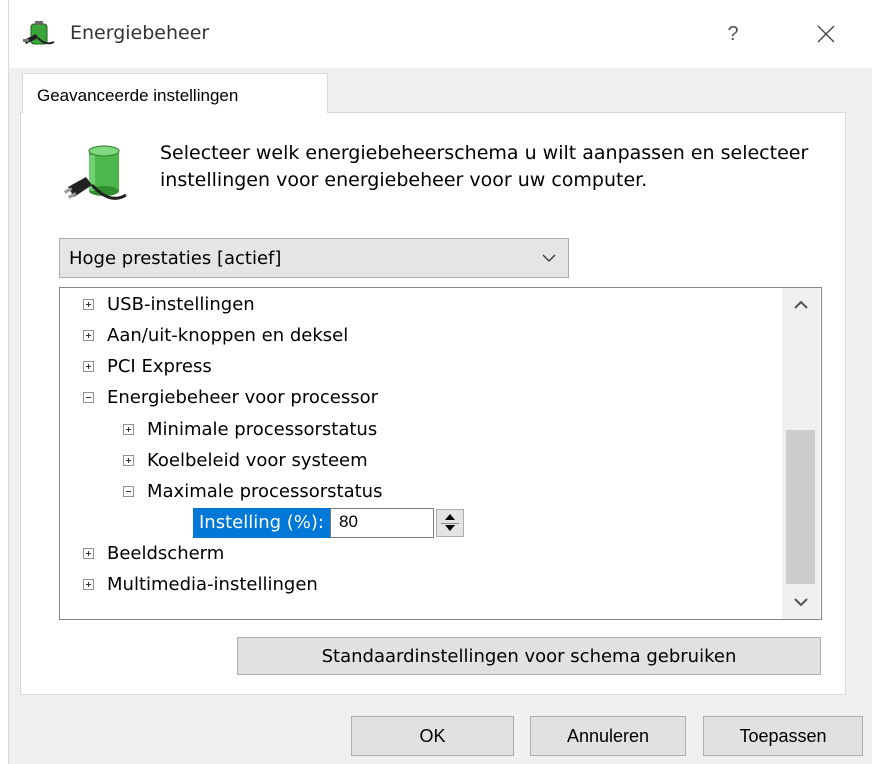  I want to click on tree-item-system-cooling-policy: Koelbeleid voor systeem, so click(245, 460).